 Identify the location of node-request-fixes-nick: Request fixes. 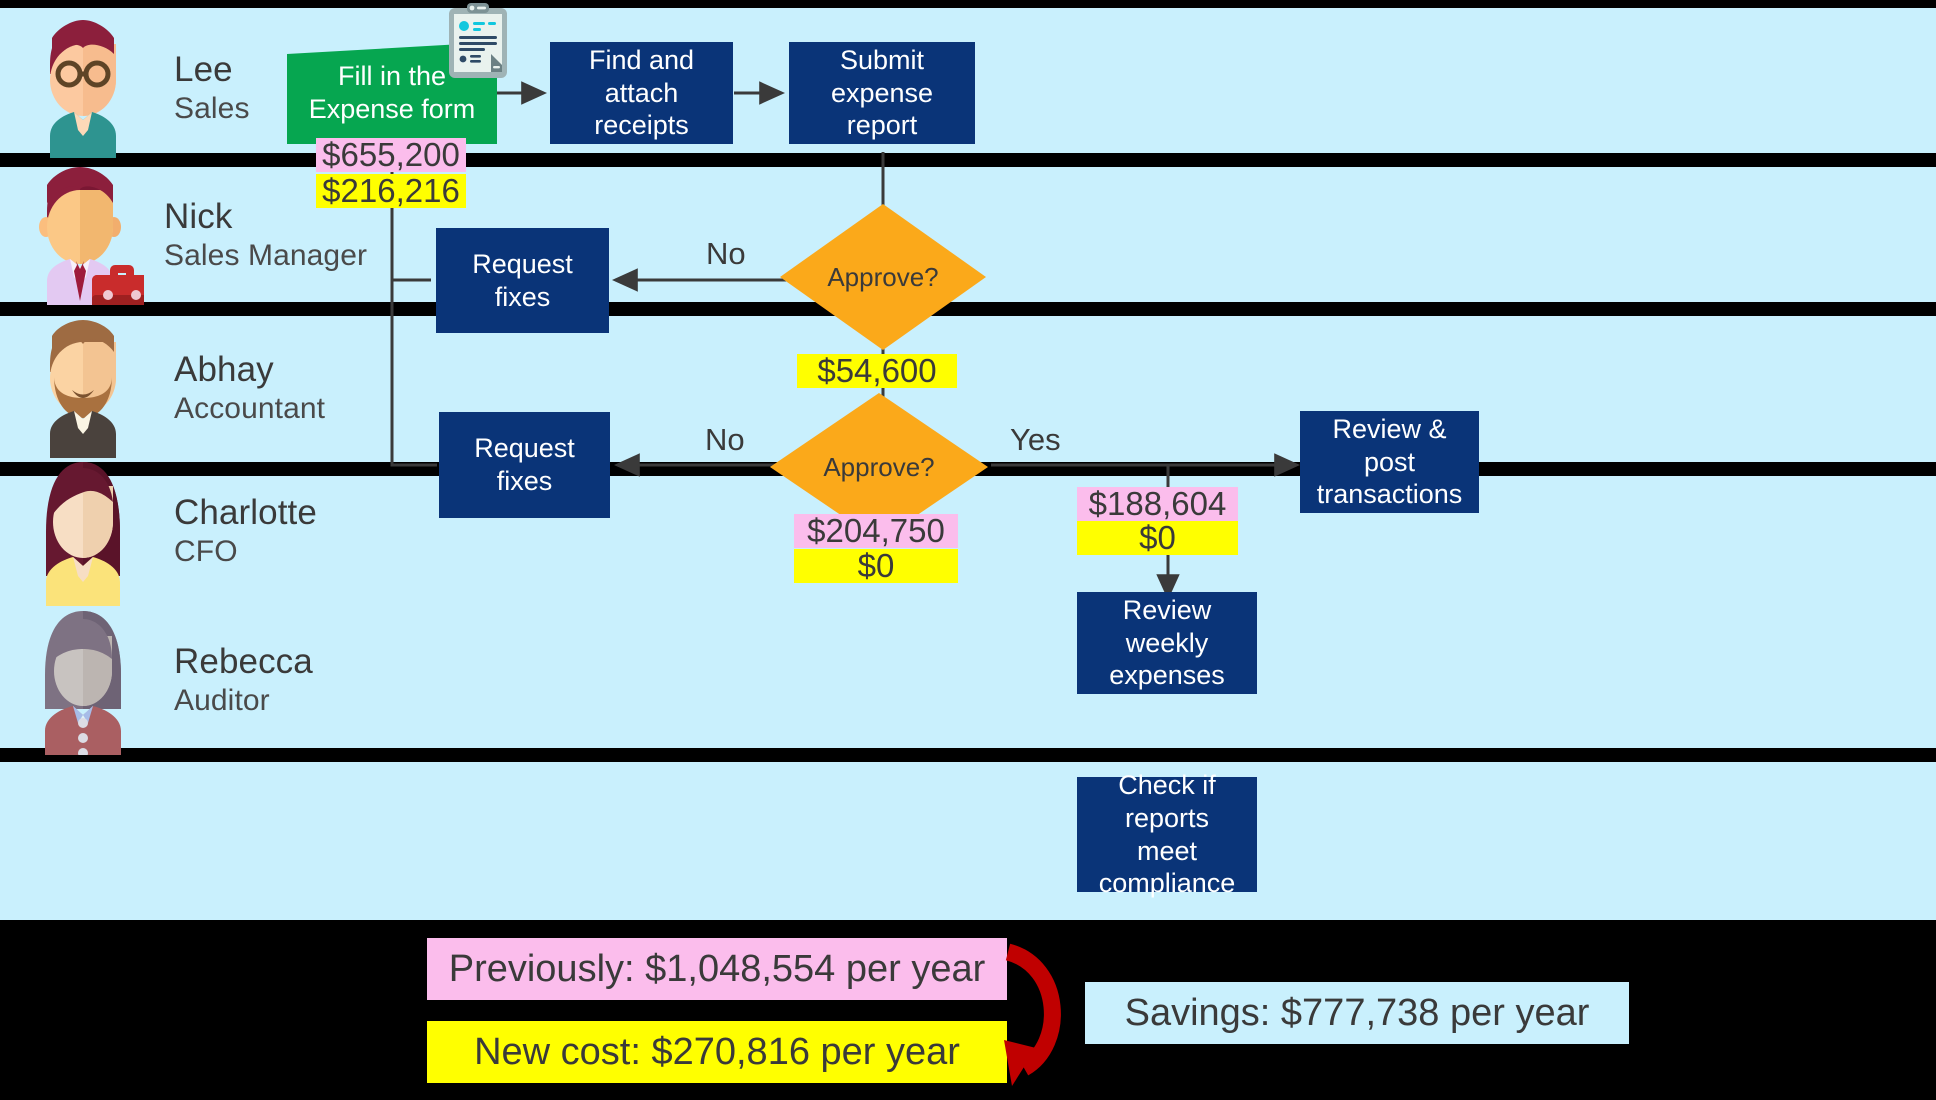
(522, 280).